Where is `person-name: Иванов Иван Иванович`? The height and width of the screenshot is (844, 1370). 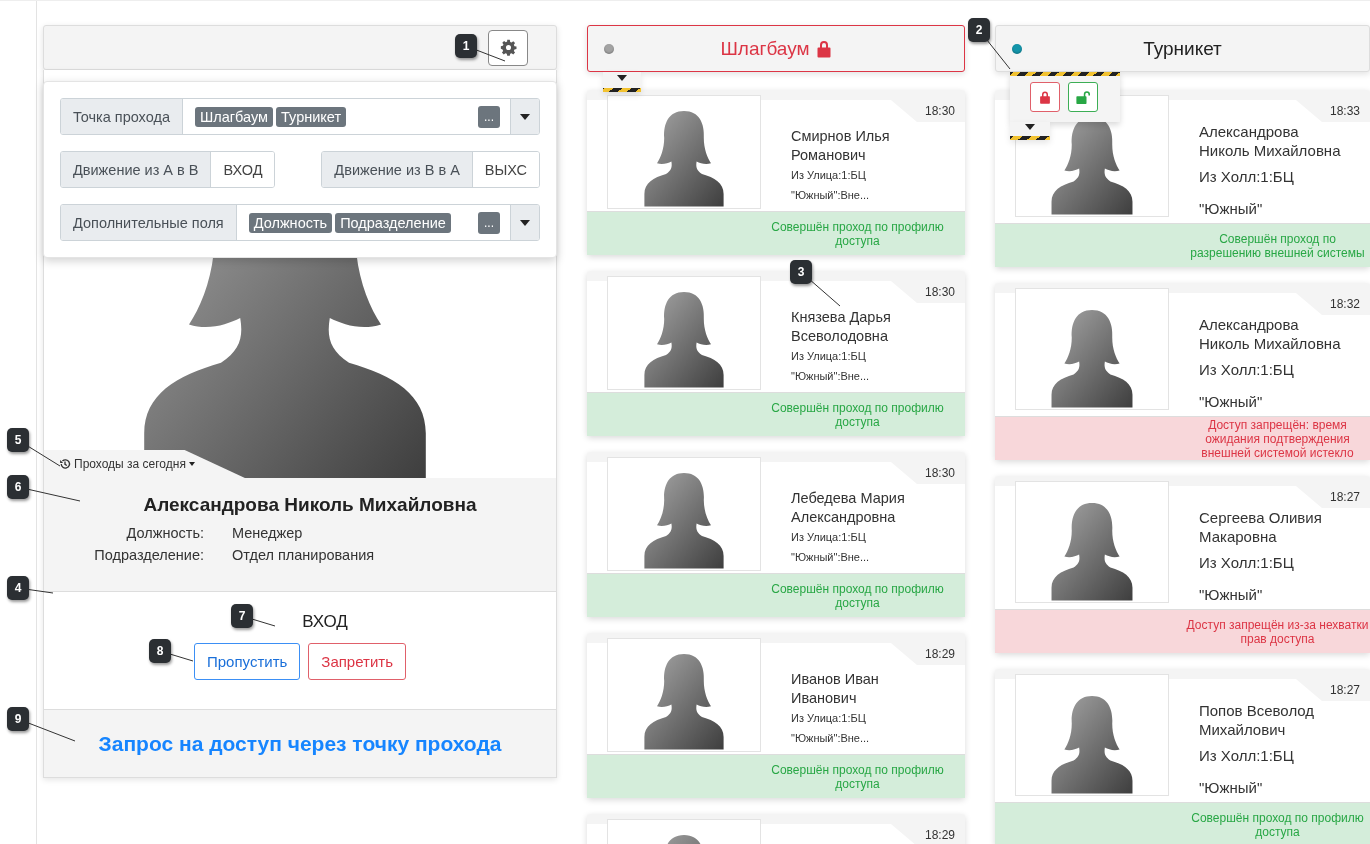 person-name: Иванов Иван Иванович is located at coordinates (835, 689).